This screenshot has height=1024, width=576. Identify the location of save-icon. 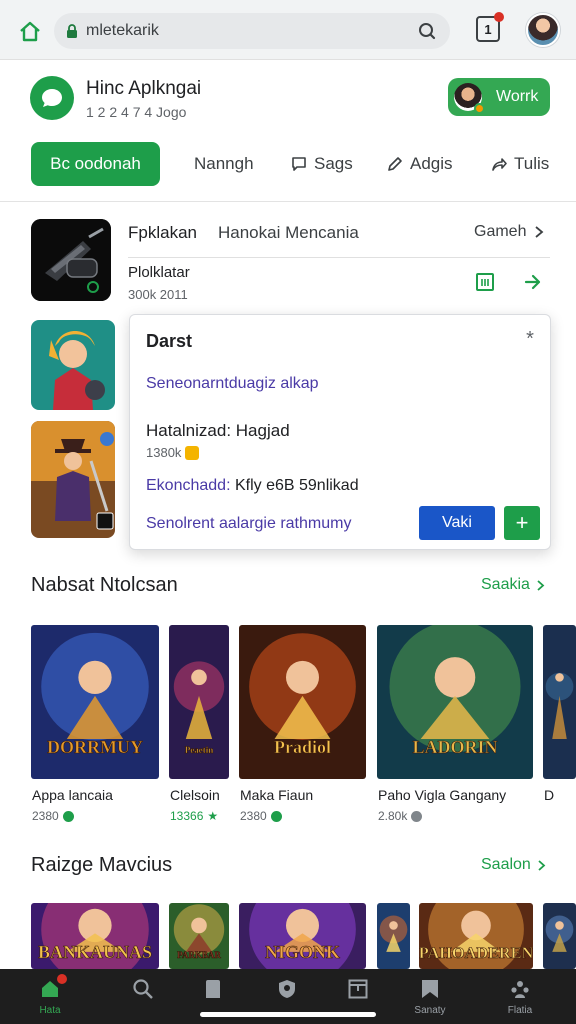
(485, 282).